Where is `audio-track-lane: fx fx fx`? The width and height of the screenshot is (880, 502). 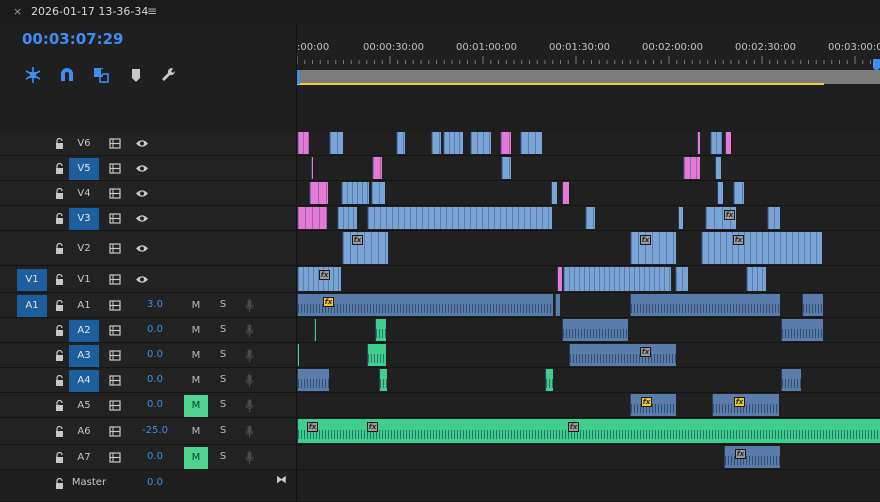
audio-track-lane: fx fx fx is located at coordinates (588, 431).